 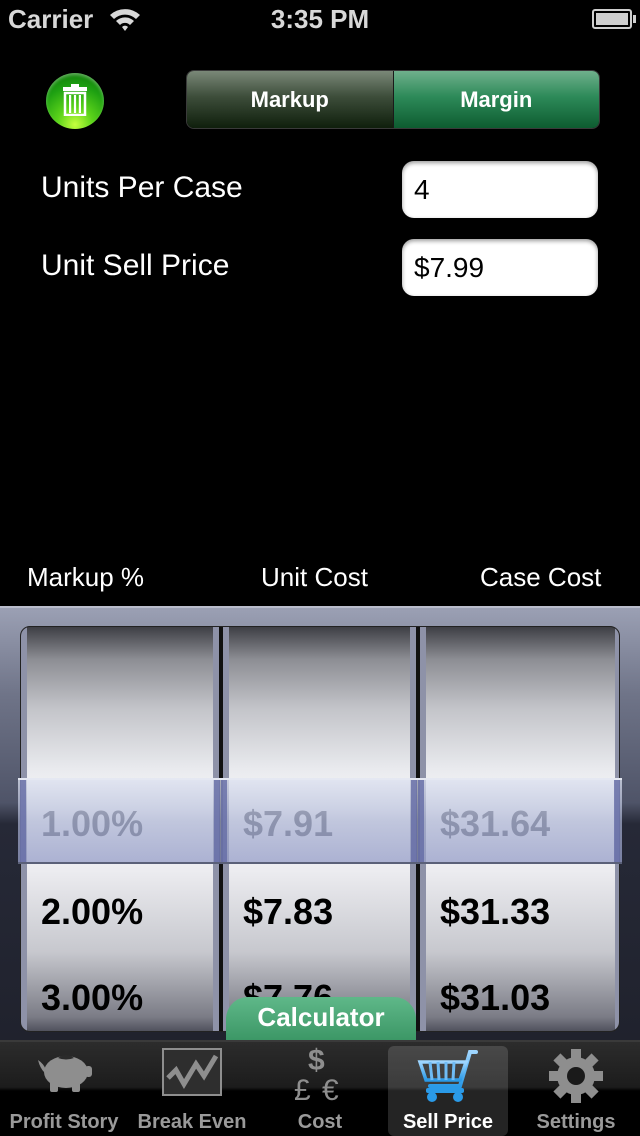 I want to click on trash-button, so click(x=75, y=101).